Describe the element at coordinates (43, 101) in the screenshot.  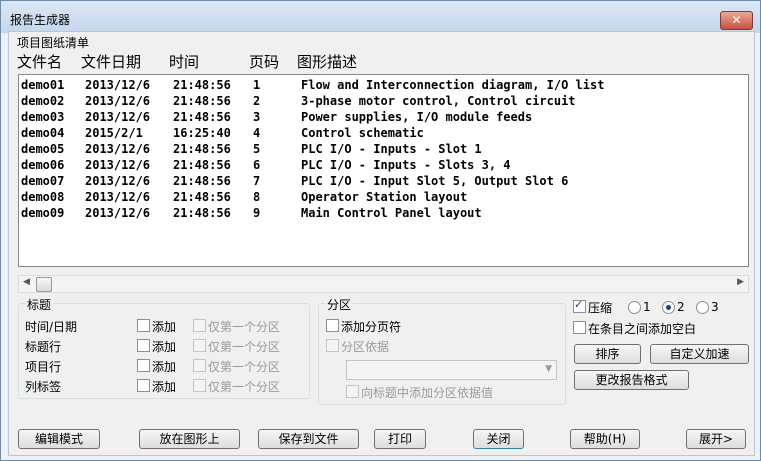
I see `cell-filename: demo02` at that location.